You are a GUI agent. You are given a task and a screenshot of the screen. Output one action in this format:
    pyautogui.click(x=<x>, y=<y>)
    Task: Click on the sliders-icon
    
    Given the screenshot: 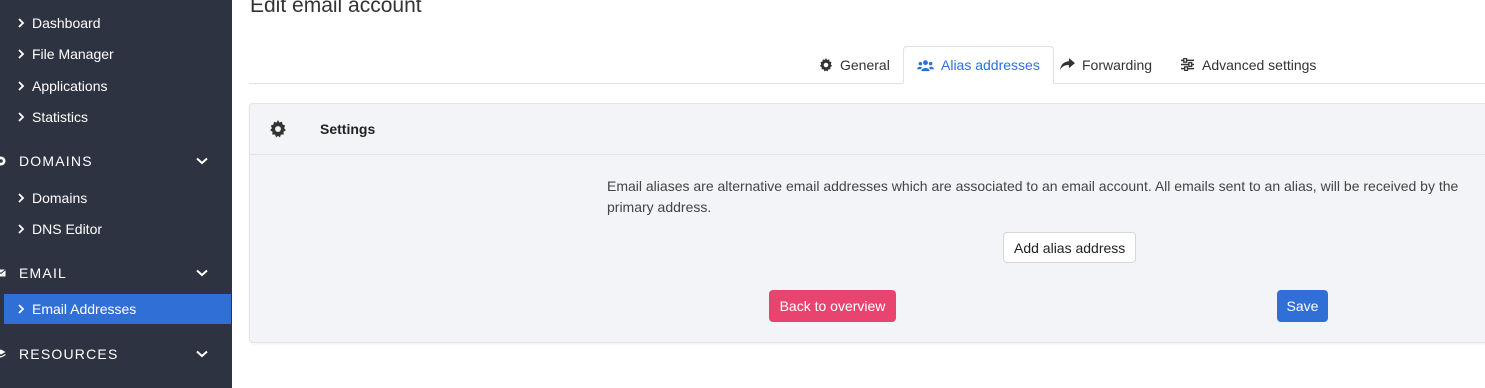 What is the action you would take?
    pyautogui.click(x=1187, y=64)
    